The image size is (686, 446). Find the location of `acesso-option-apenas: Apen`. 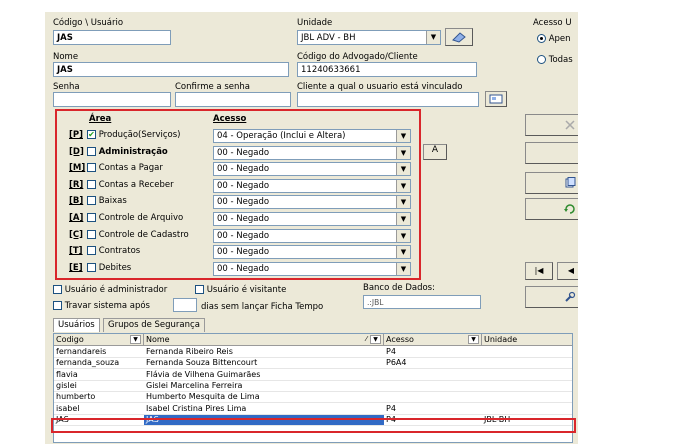

acesso-option-apenas: Apen is located at coordinates (554, 39).